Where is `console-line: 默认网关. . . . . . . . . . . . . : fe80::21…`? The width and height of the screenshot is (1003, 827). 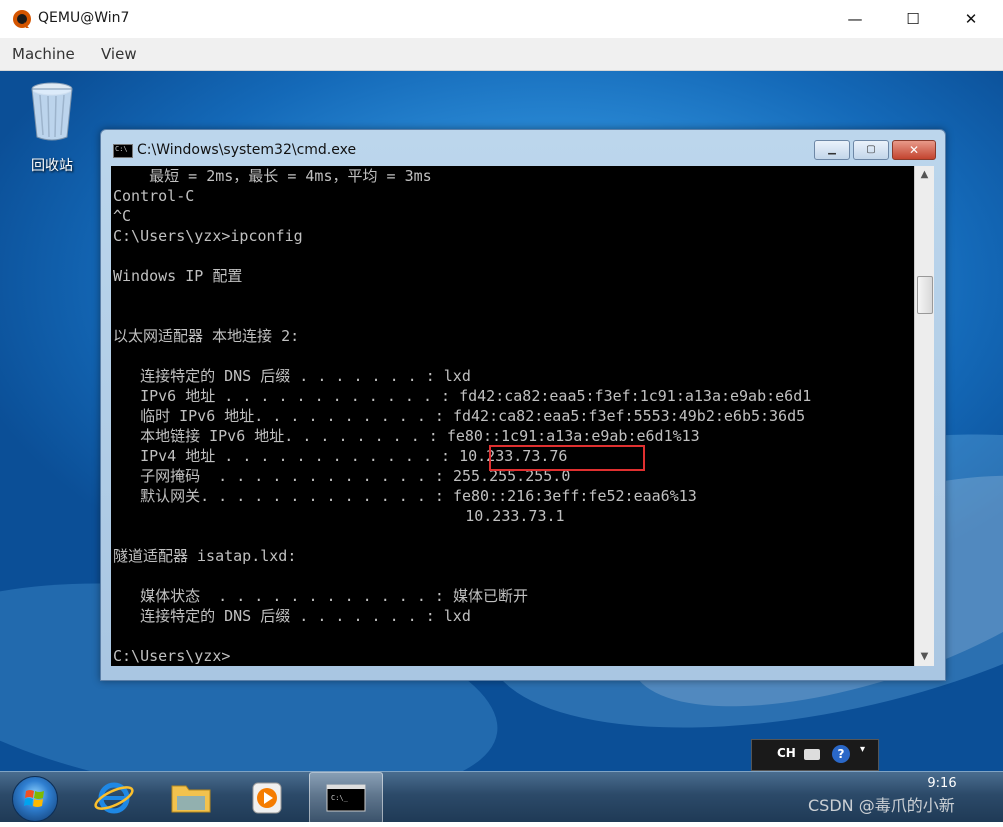 console-line: 默认网关. . . . . . . . . . . . . : fe80::21… is located at coordinates (405, 496).